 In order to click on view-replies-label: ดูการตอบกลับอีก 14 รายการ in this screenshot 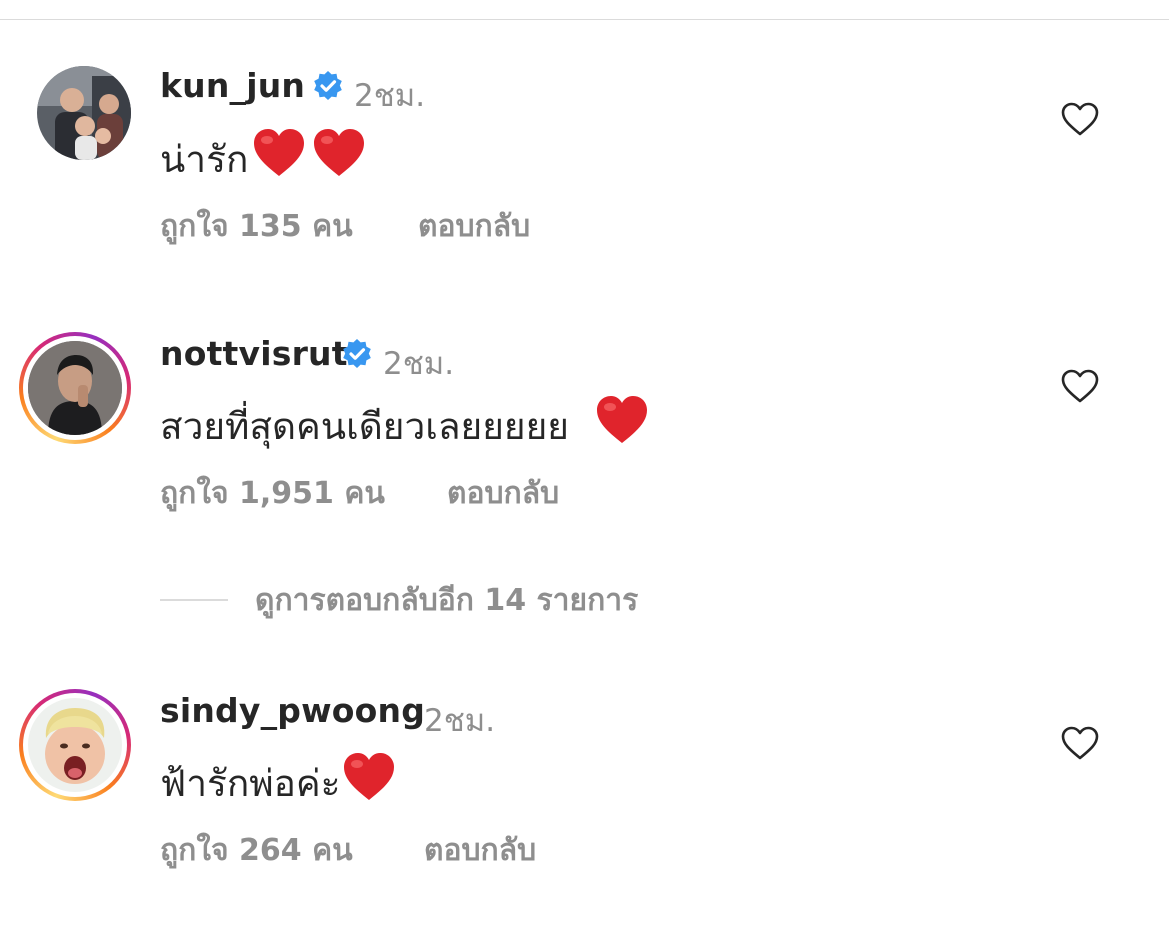, I will do `click(447, 600)`.